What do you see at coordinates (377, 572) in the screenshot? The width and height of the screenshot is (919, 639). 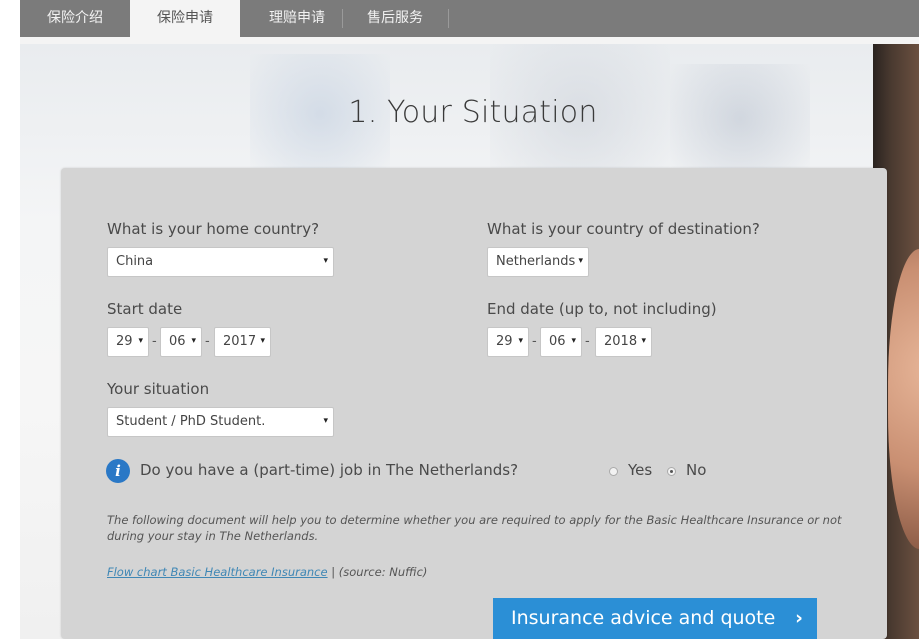 I see `source-text: | (source: Nuffic)` at bounding box center [377, 572].